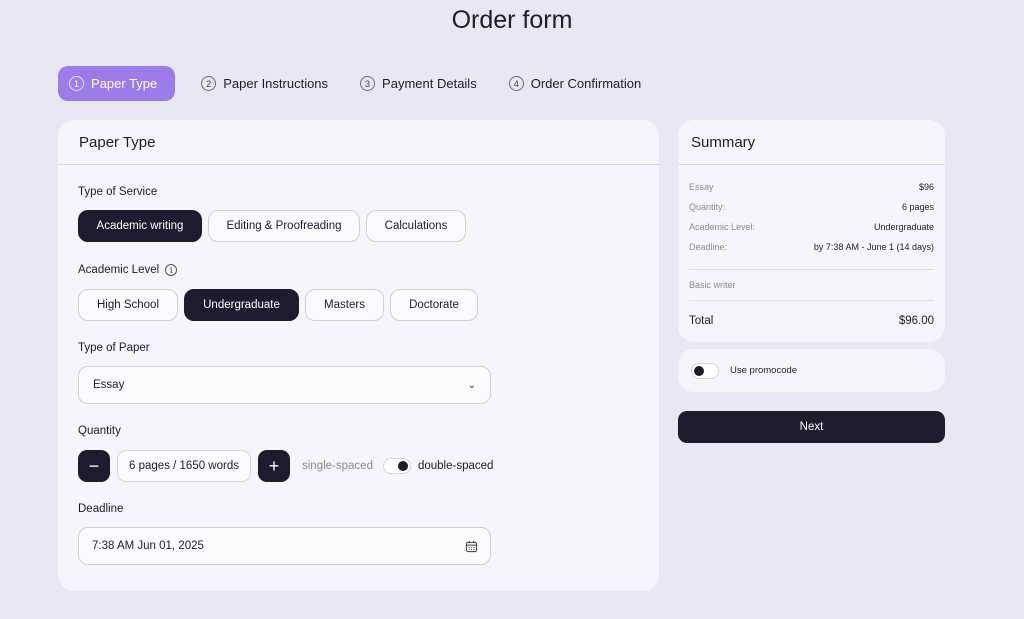 The image size is (1024, 619). I want to click on level-masters-button: Masters, so click(344, 305).